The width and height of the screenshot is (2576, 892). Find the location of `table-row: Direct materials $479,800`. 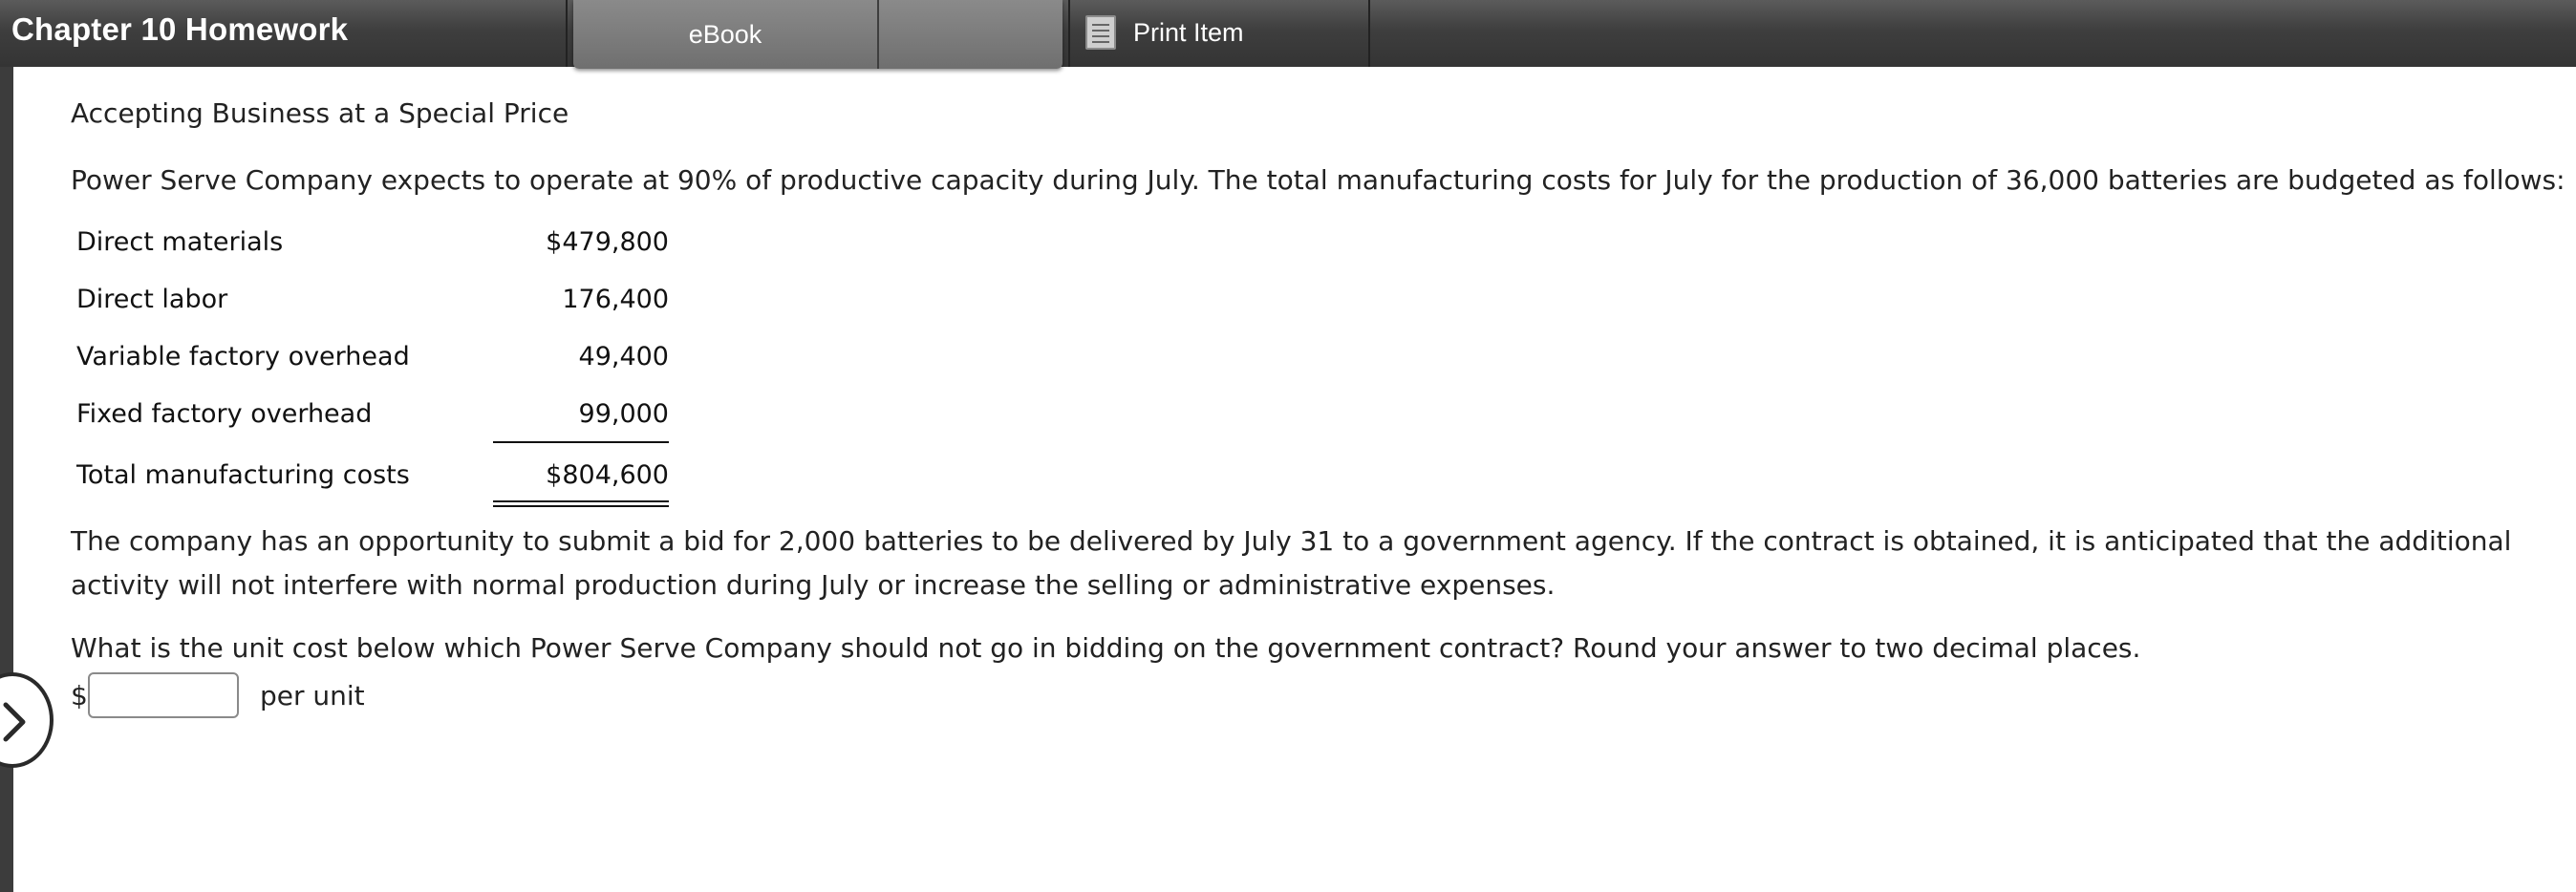

table-row: Direct materials $479,800 is located at coordinates (372, 245).